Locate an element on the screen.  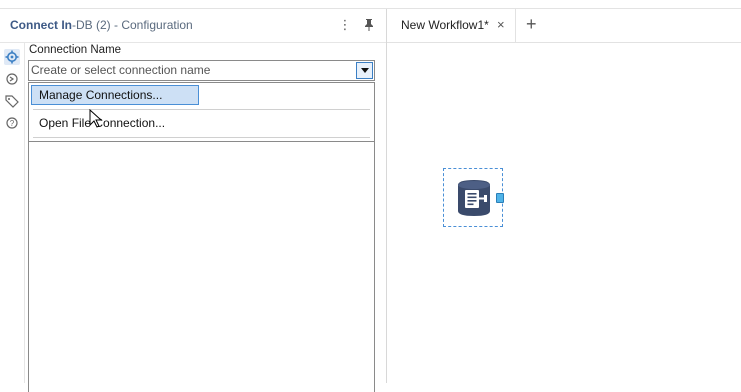
connection-name-combobox is located at coordinates (201, 70).